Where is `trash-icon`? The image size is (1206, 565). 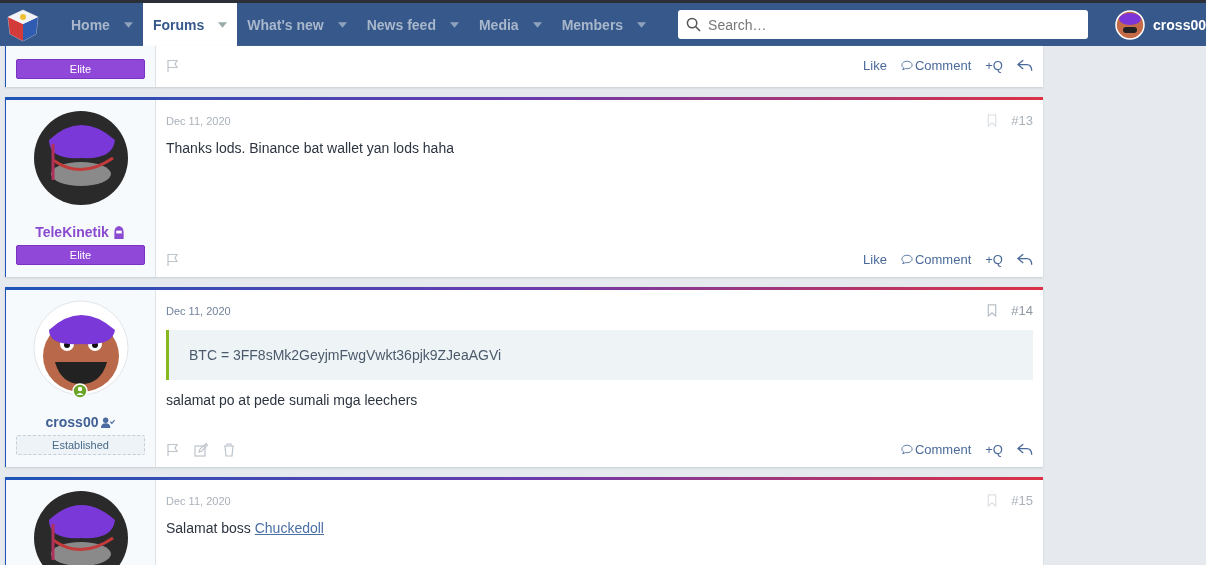 trash-icon is located at coordinates (229, 449).